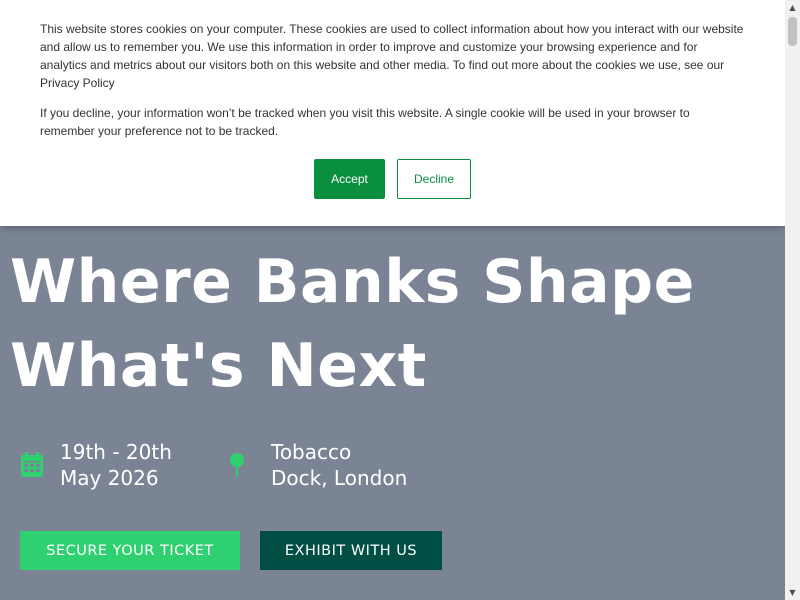  I want to click on date-line-2: May 2026, so click(109, 478).